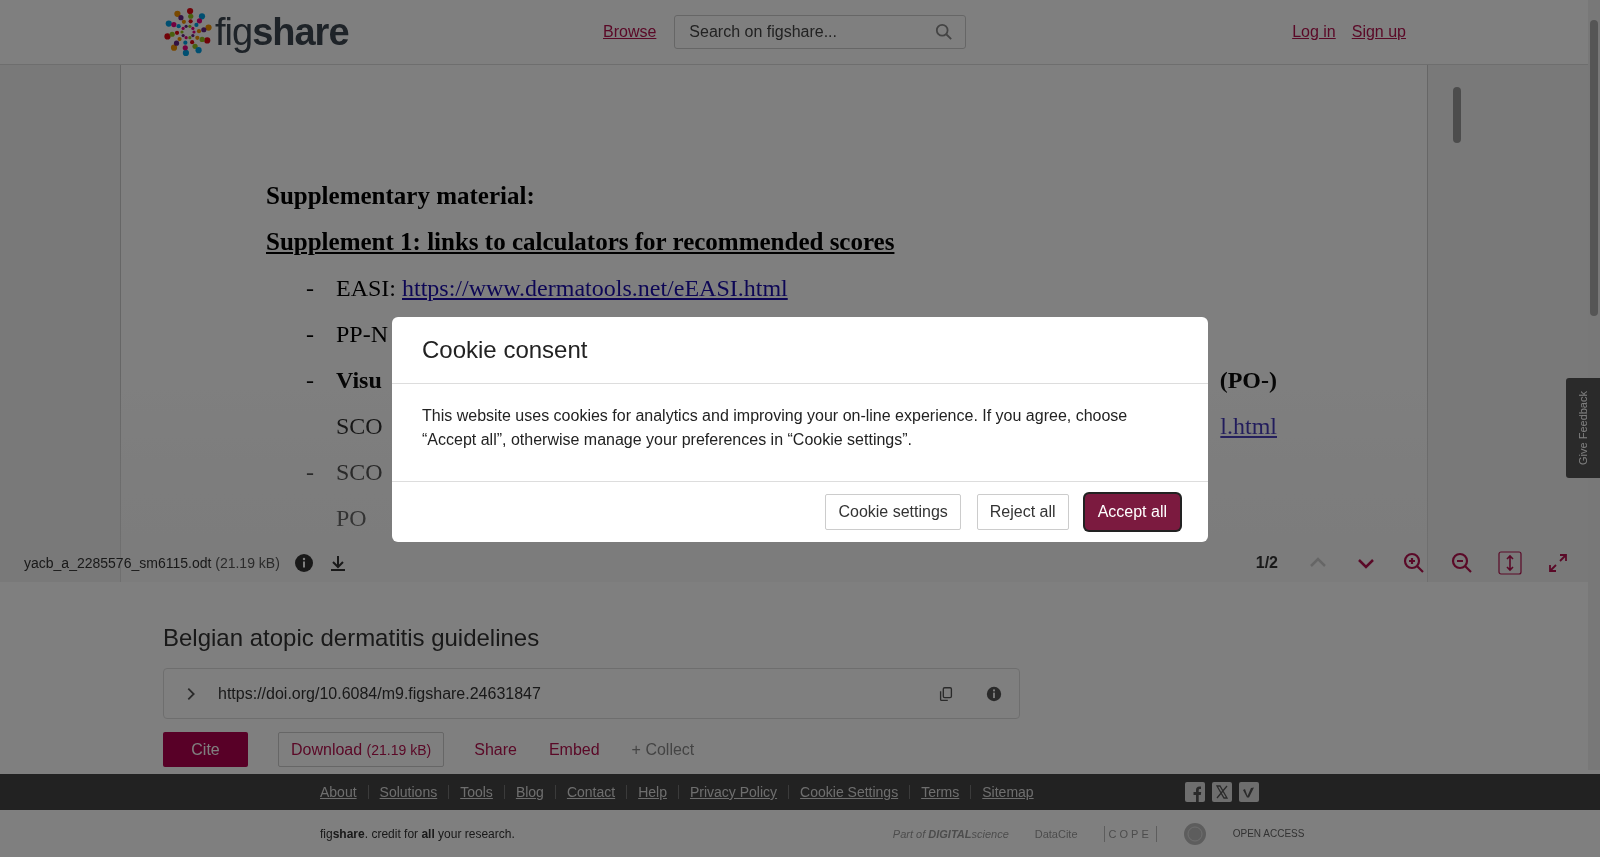 This screenshot has height=857, width=1600. Describe the element at coordinates (733, 792) in the screenshot. I see `footer-link: Privacy Policy` at that location.